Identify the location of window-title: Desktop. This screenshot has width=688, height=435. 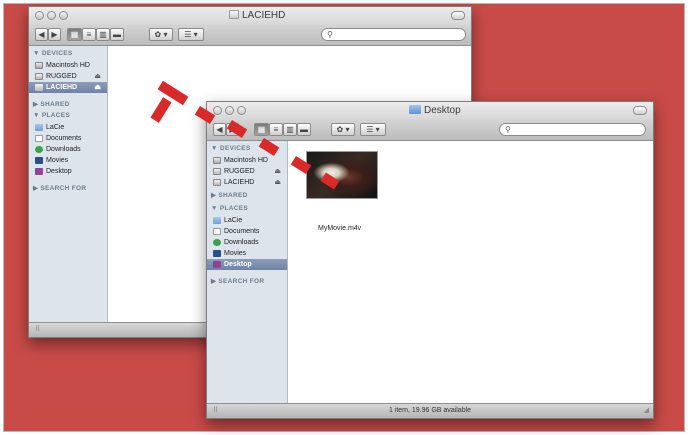
(435, 110).